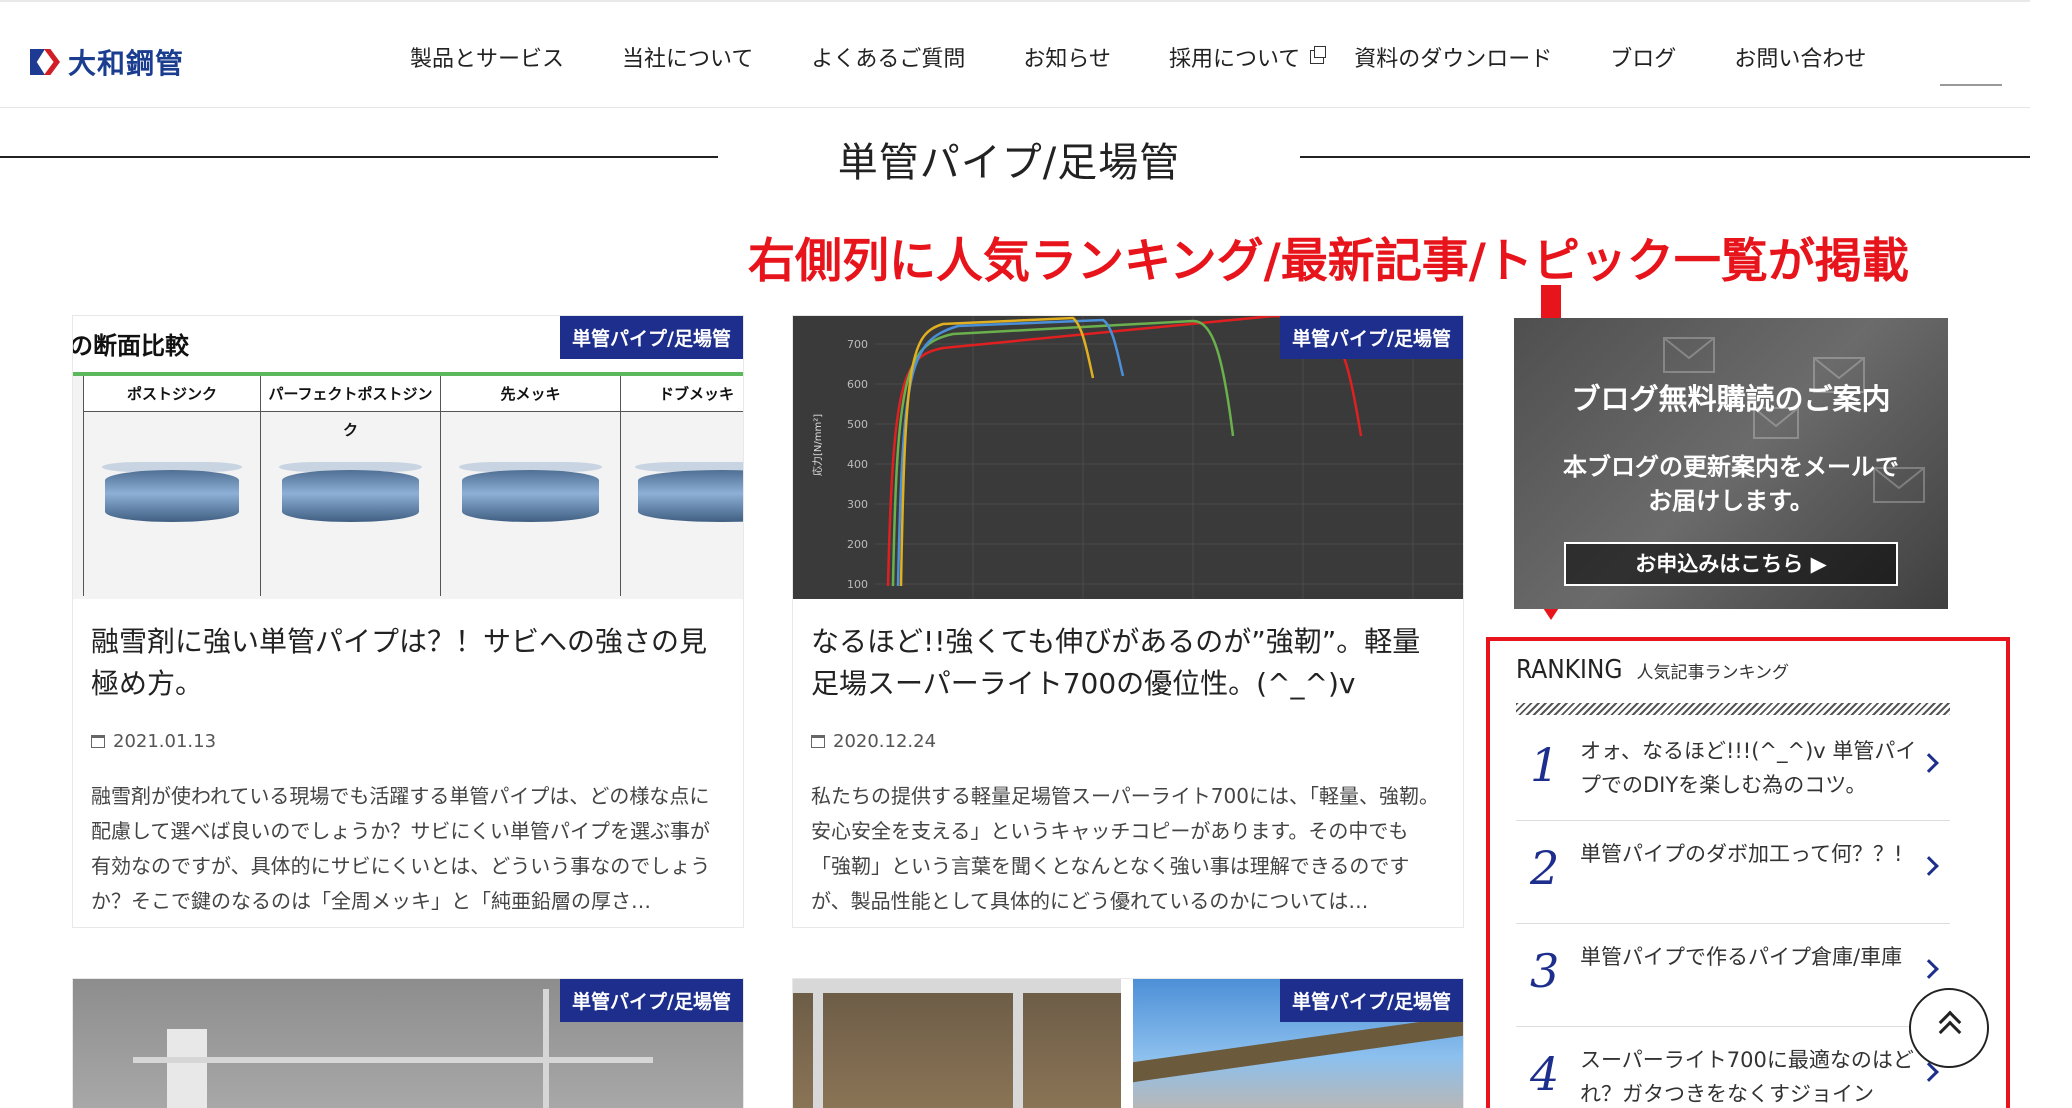 The height and width of the screenshot is (1108, 2072). Describe the element at coordinates (857, 344) in the screenshot. I see `y-tick: 700` at that location.